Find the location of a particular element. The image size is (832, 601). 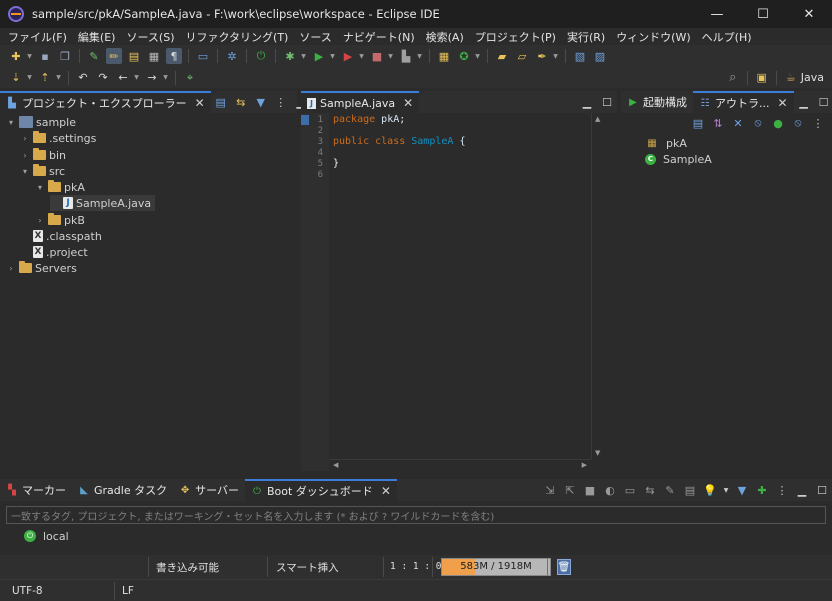

close-outline-icon: ✕ is located at coordinates (783, 103).